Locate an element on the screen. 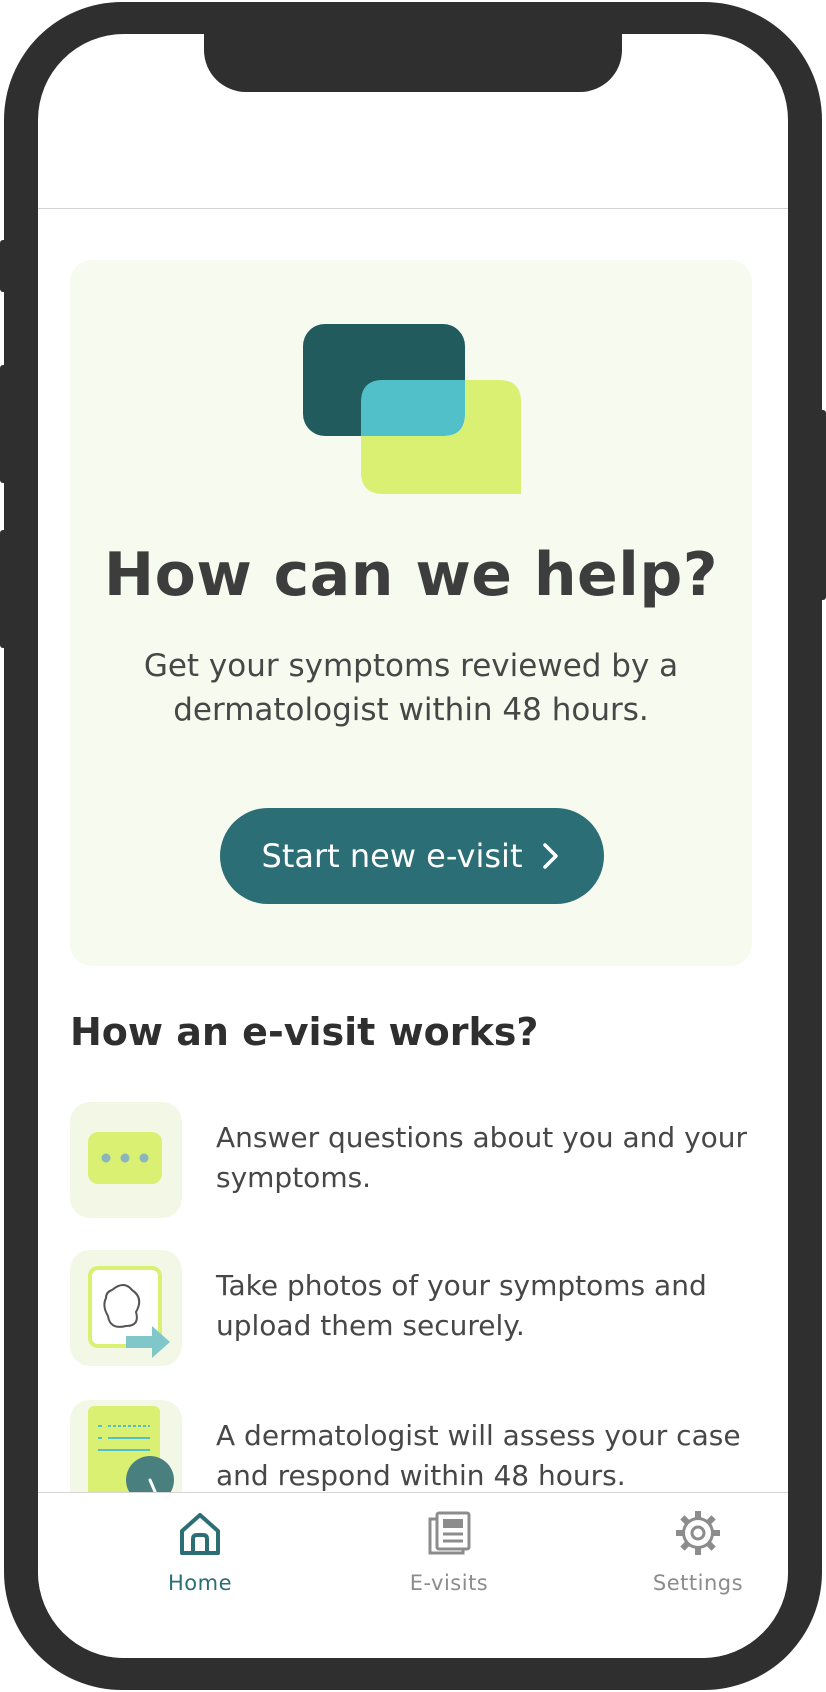  photo-upload-icon is located at coordinates (129, 1312).